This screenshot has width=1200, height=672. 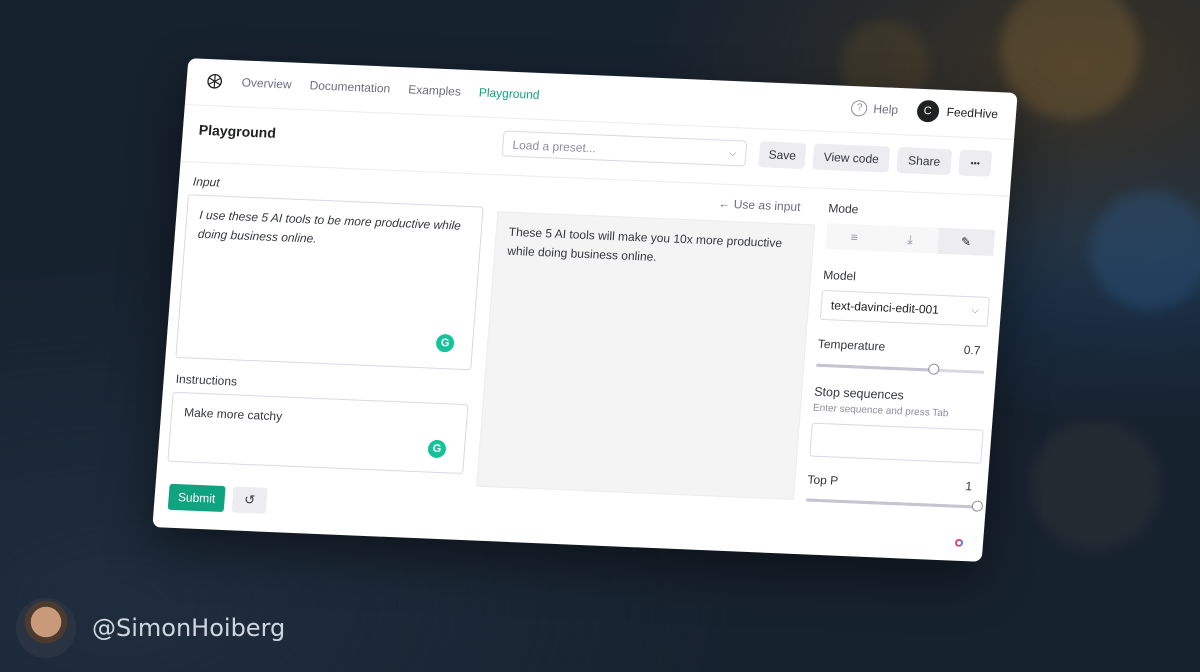 What do you see at coordinates (196, 498) in the screenshot?
I see `submit-button: Submit` at bounding box center [196, 498].